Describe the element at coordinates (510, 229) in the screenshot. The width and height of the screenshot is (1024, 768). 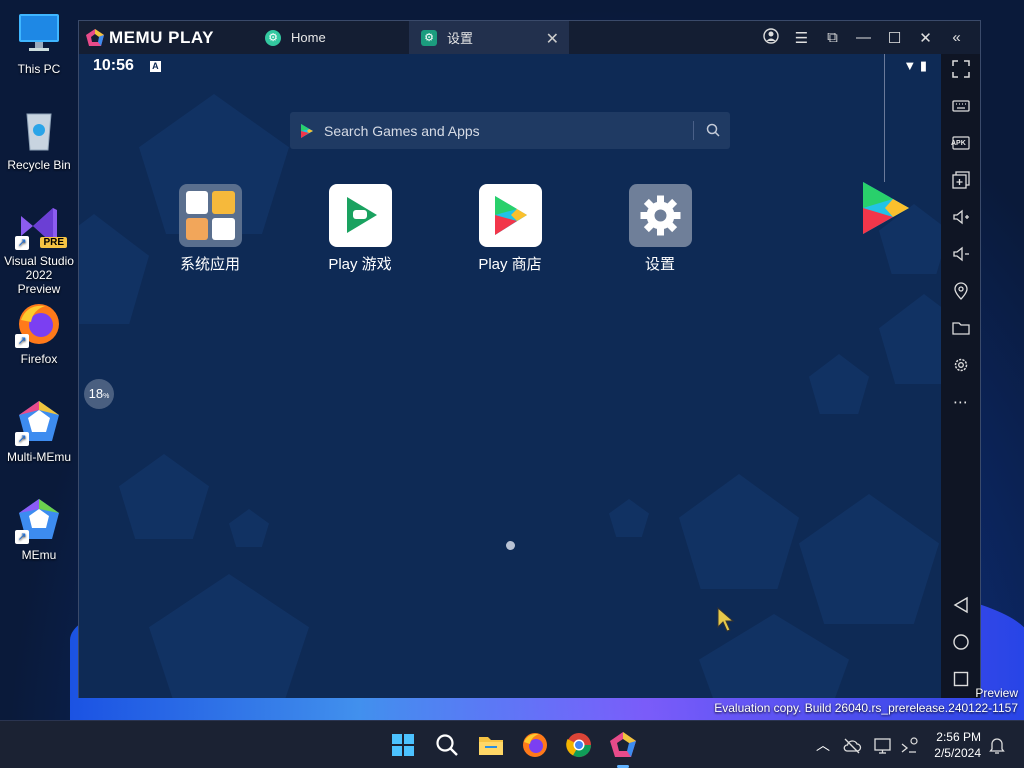
I see `app-play-store: Play 商店` at that location.